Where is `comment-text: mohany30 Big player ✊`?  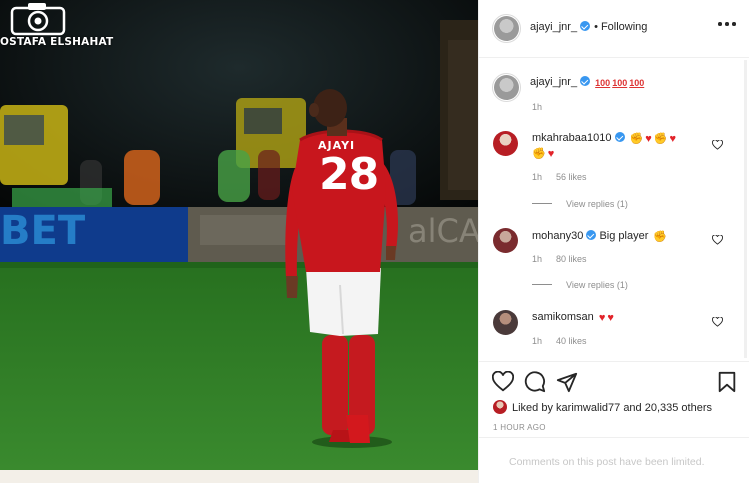 comment-text: mohany30 Big player ✊ is located at coordinates (599, 236).